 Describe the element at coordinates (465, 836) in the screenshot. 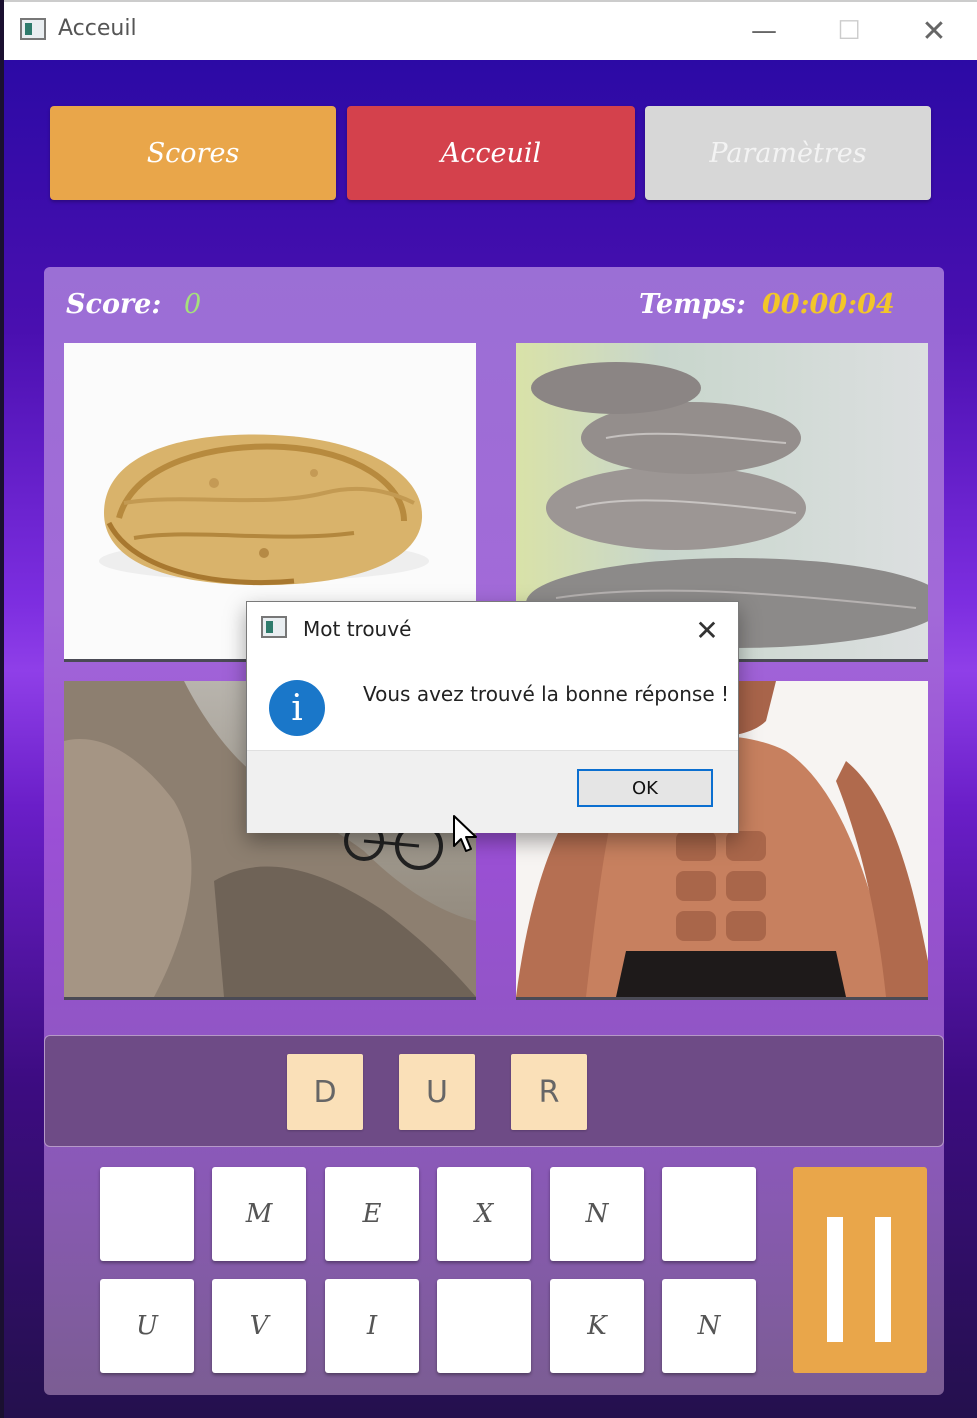

I see `mouse-cursor-icon` at that location.